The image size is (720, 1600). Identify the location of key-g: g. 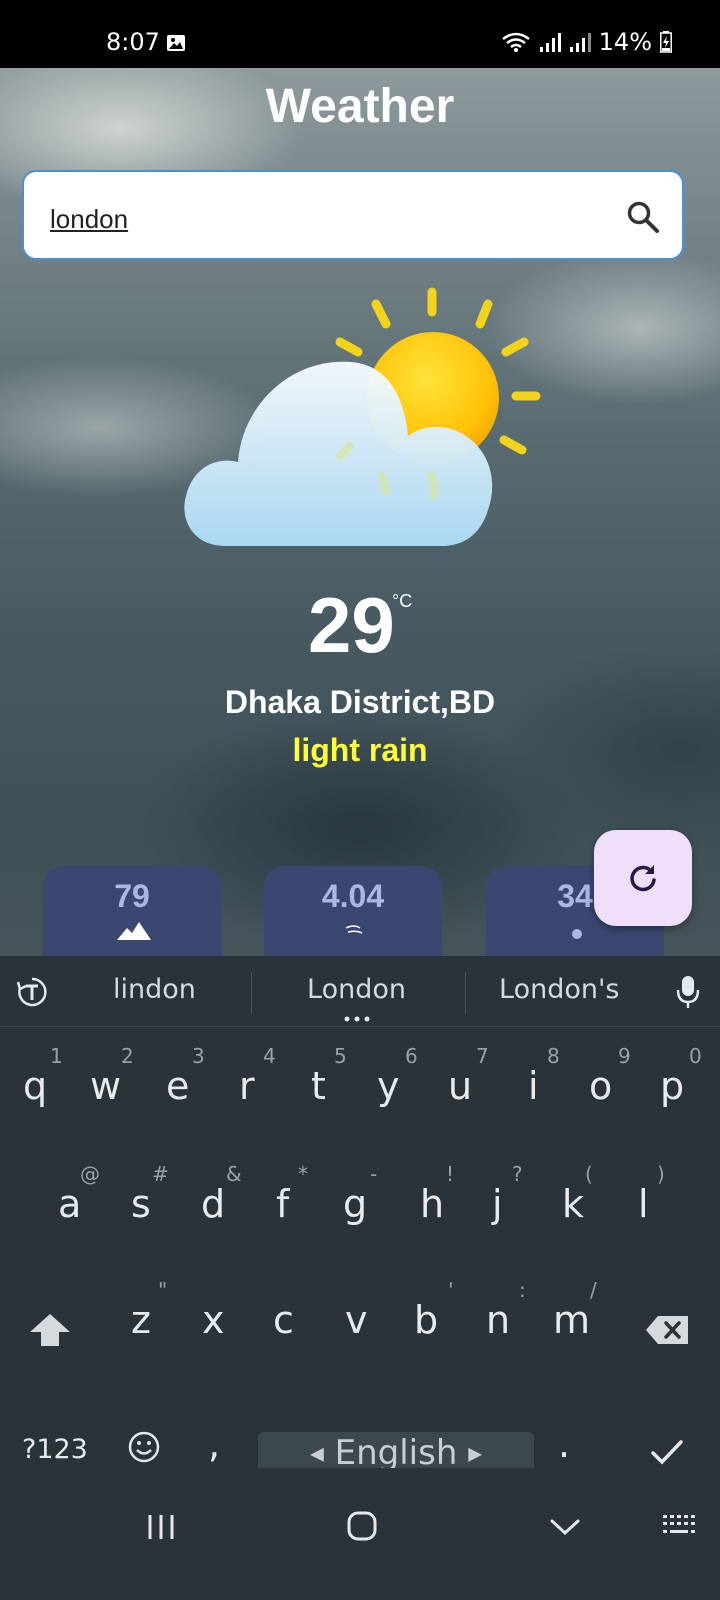
(355, 1204).